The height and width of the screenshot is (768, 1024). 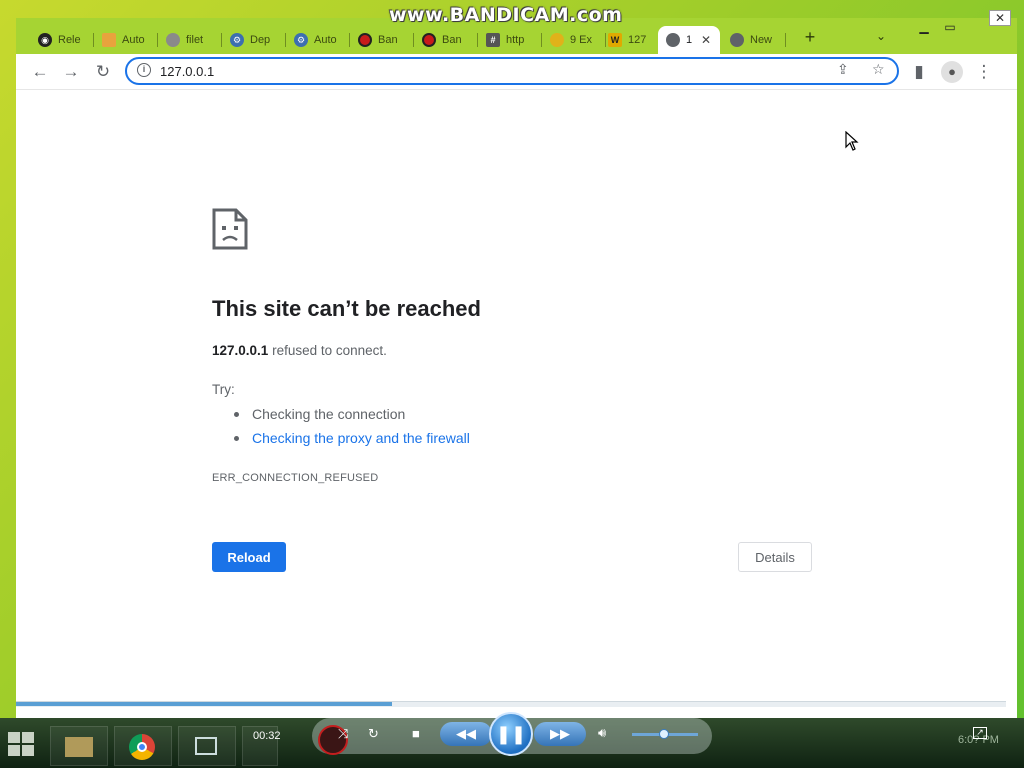 What do you see at coordinates (493, 40) in the screenshot?
I see `grid-icon: #` at bounding box center [493, 40].